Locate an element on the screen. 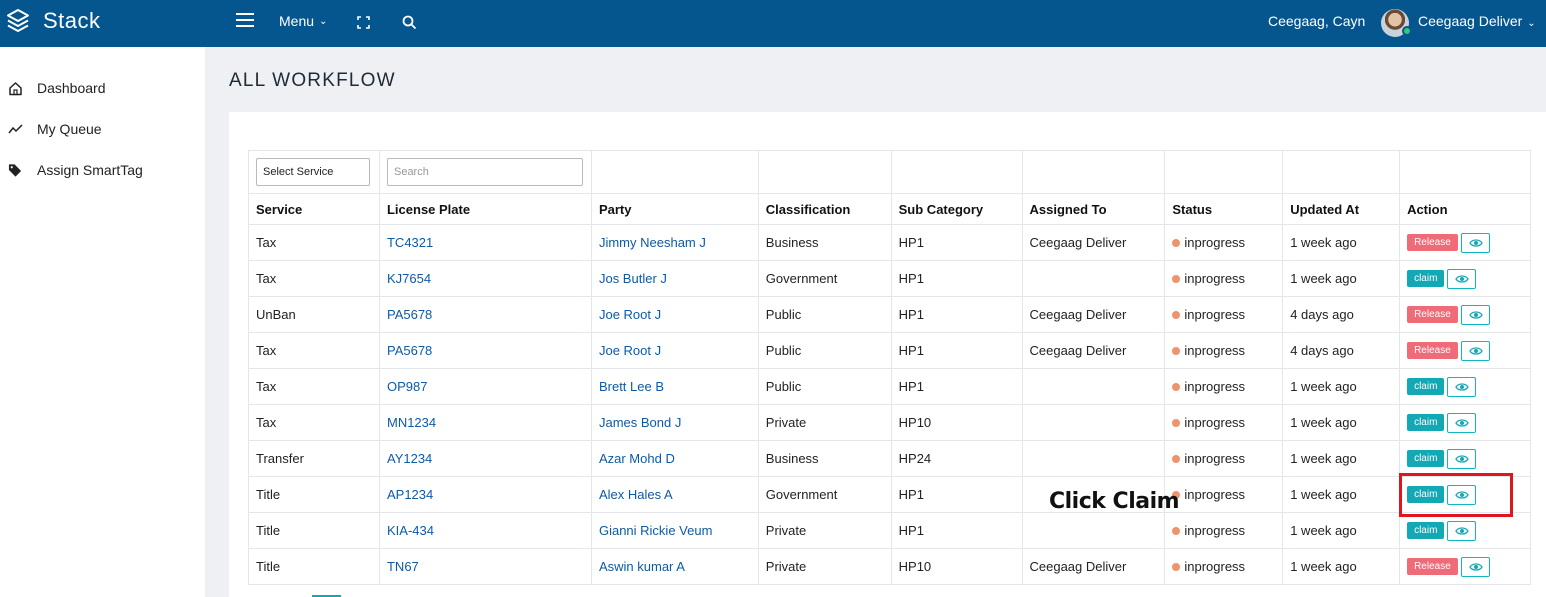 This screenshot has width=1546, height=597. party-link: Aswin kumar A is located at coordinates (642, 566).